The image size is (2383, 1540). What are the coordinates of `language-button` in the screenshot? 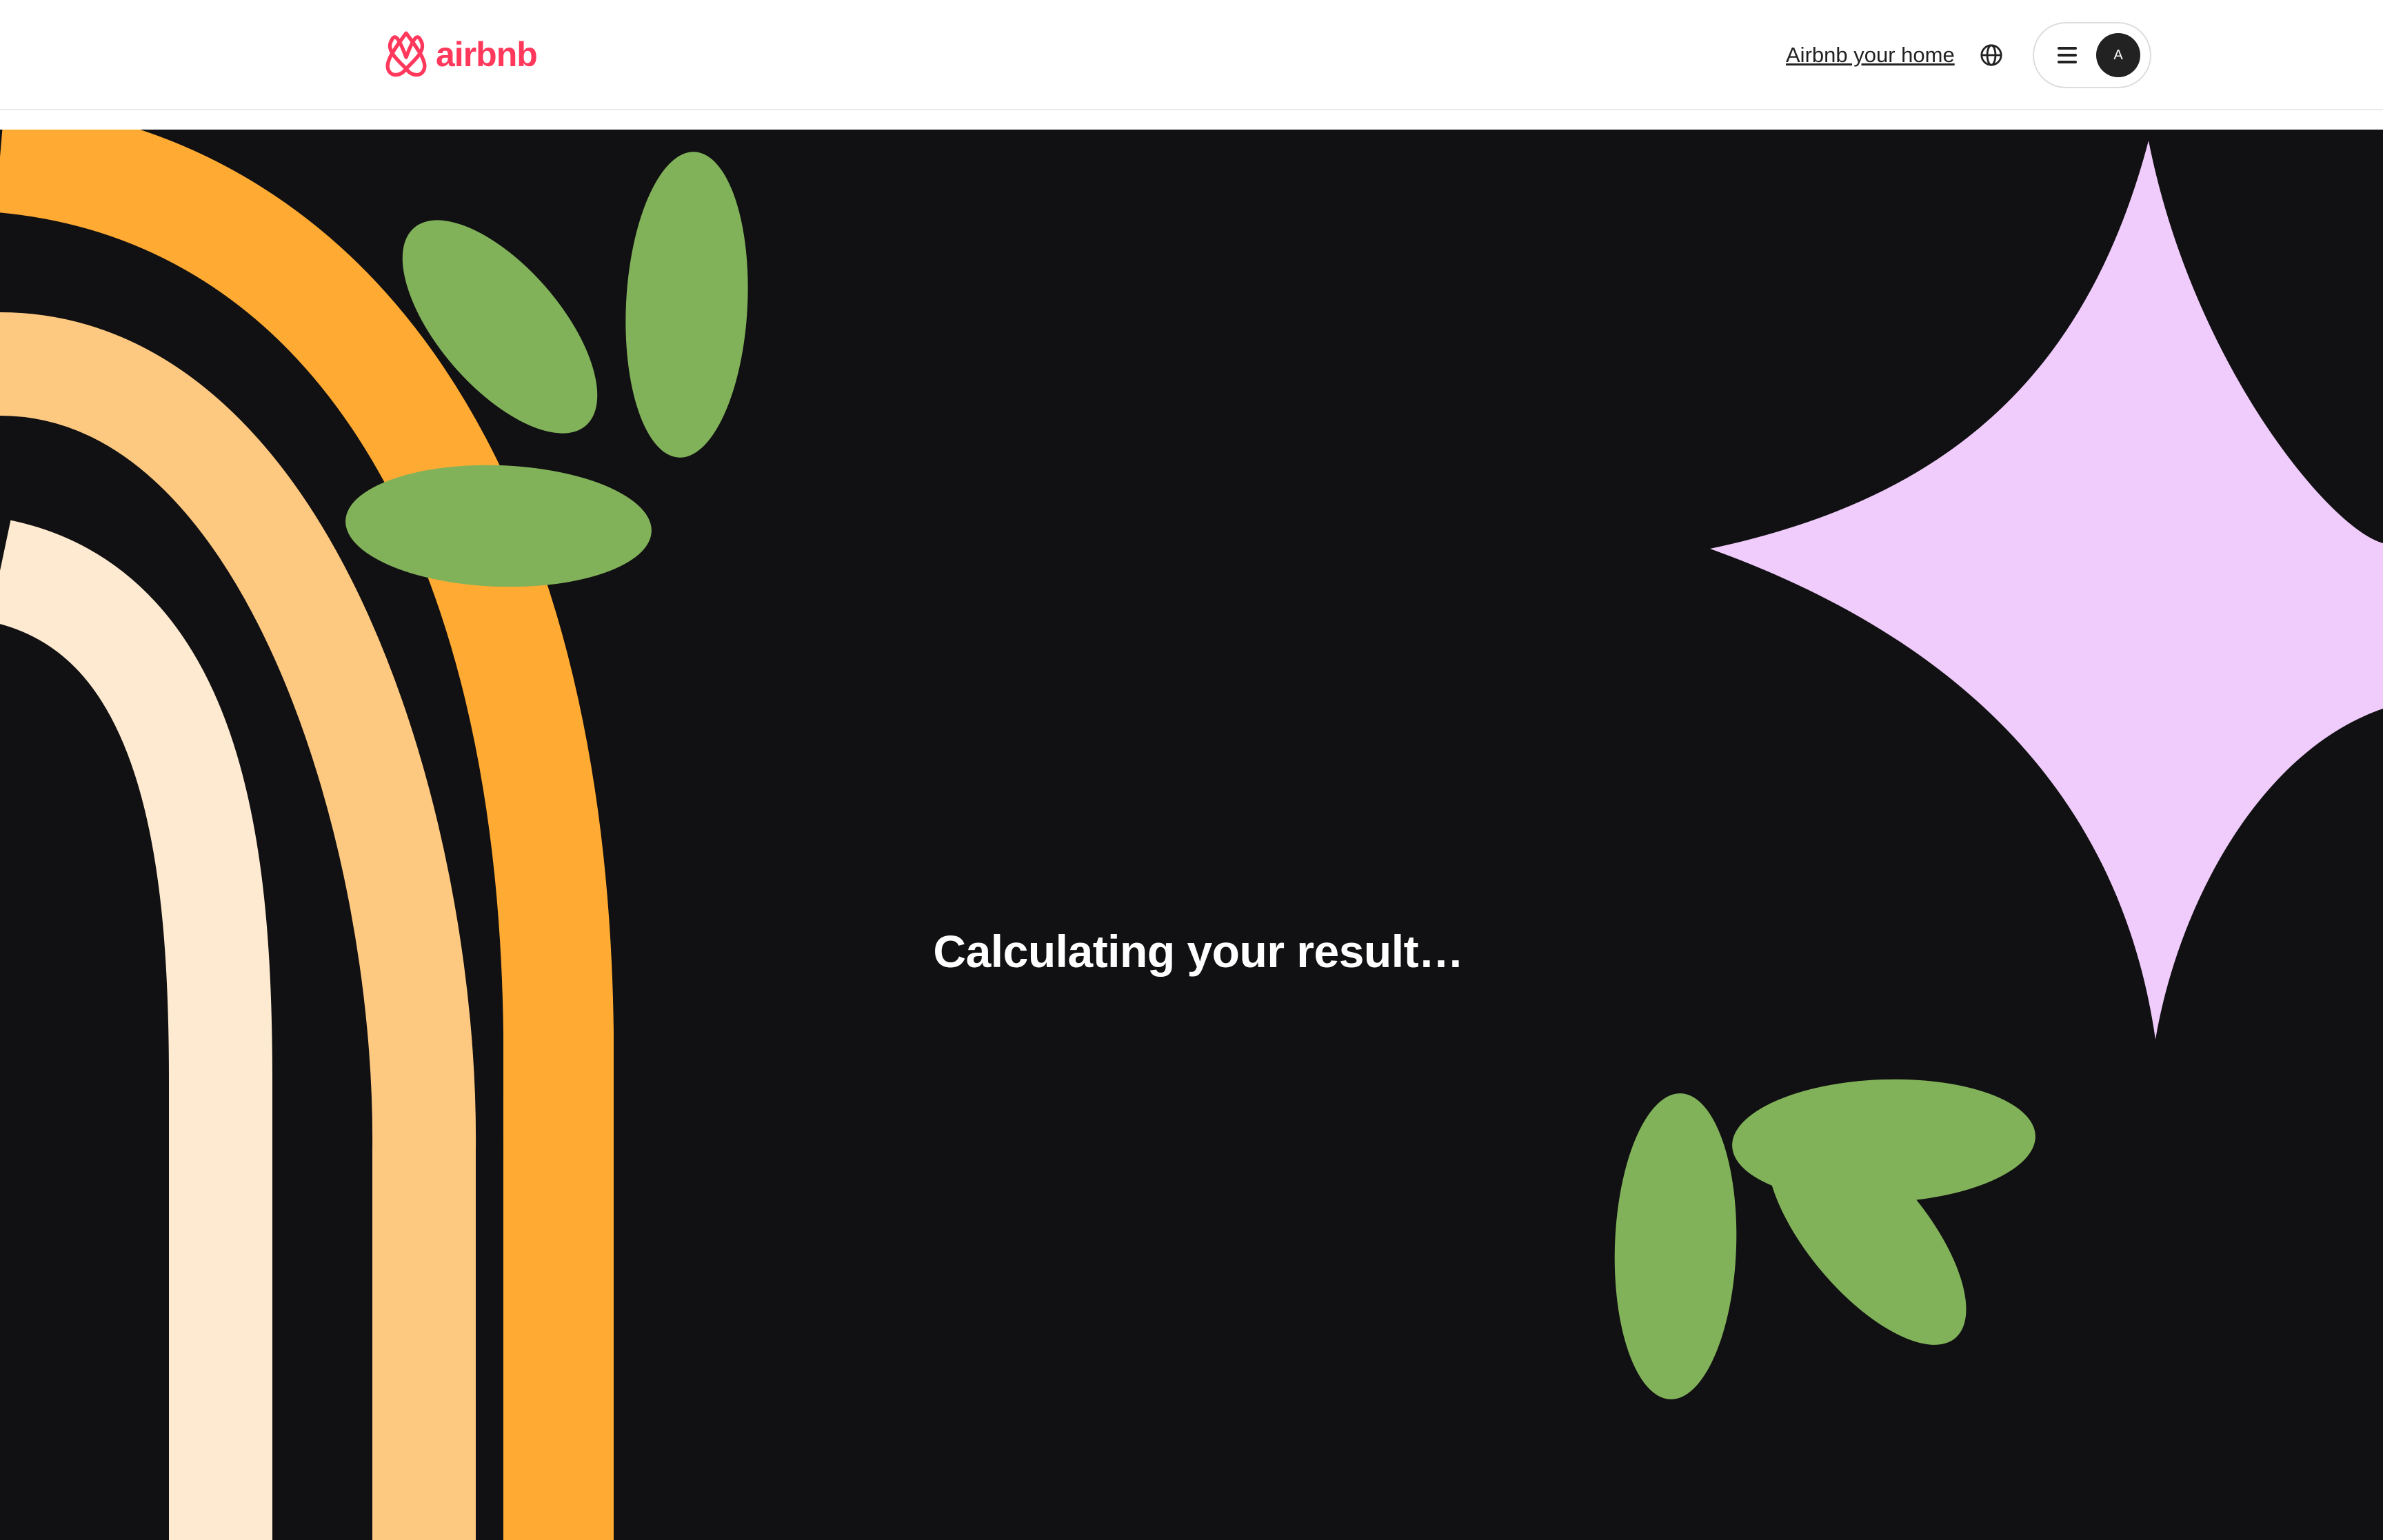 It's located at (1991, 56).